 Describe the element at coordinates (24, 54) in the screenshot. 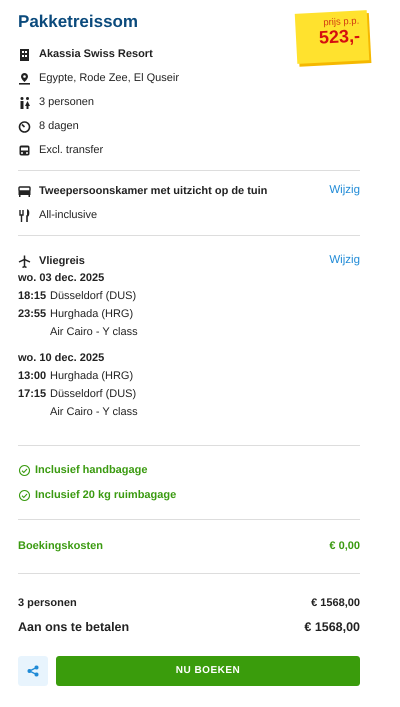

I see `building-icon` at that location.